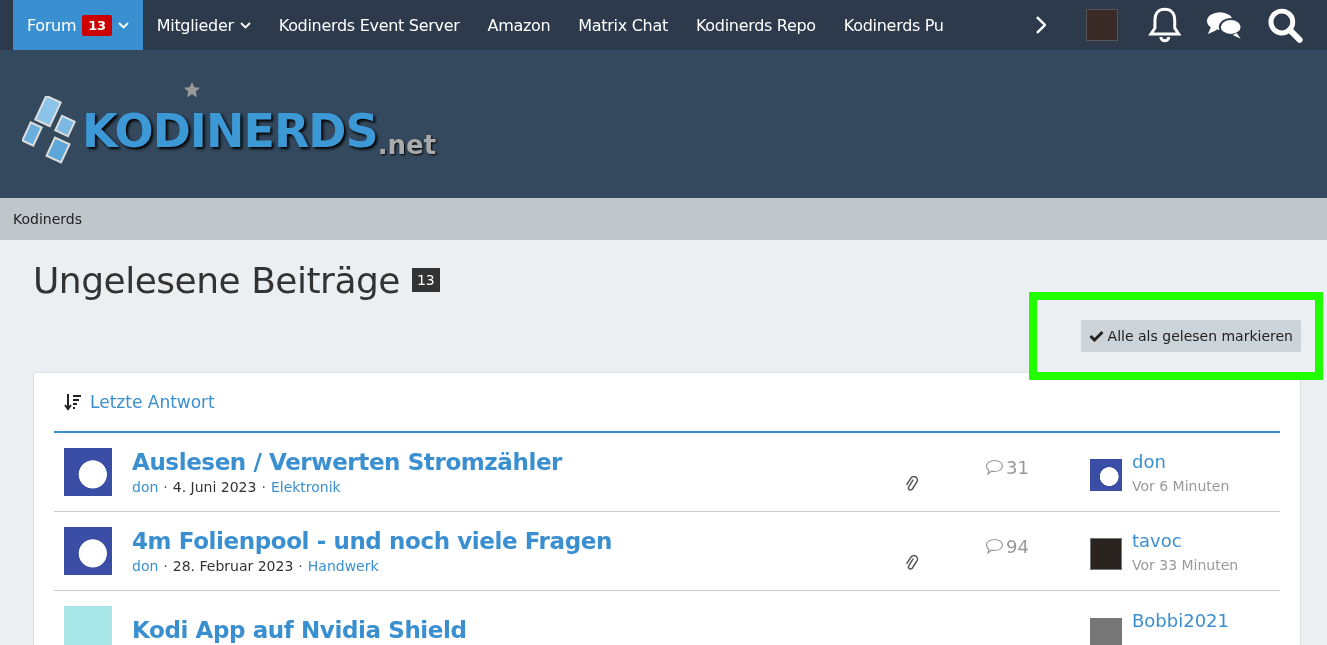 Image resolution: width=1327 pixels, height=645 pixels. Describe the element at coordinates (1181, 485) in the screenshot. I see `last-post-time: Vor 6 Minuten` at that location.